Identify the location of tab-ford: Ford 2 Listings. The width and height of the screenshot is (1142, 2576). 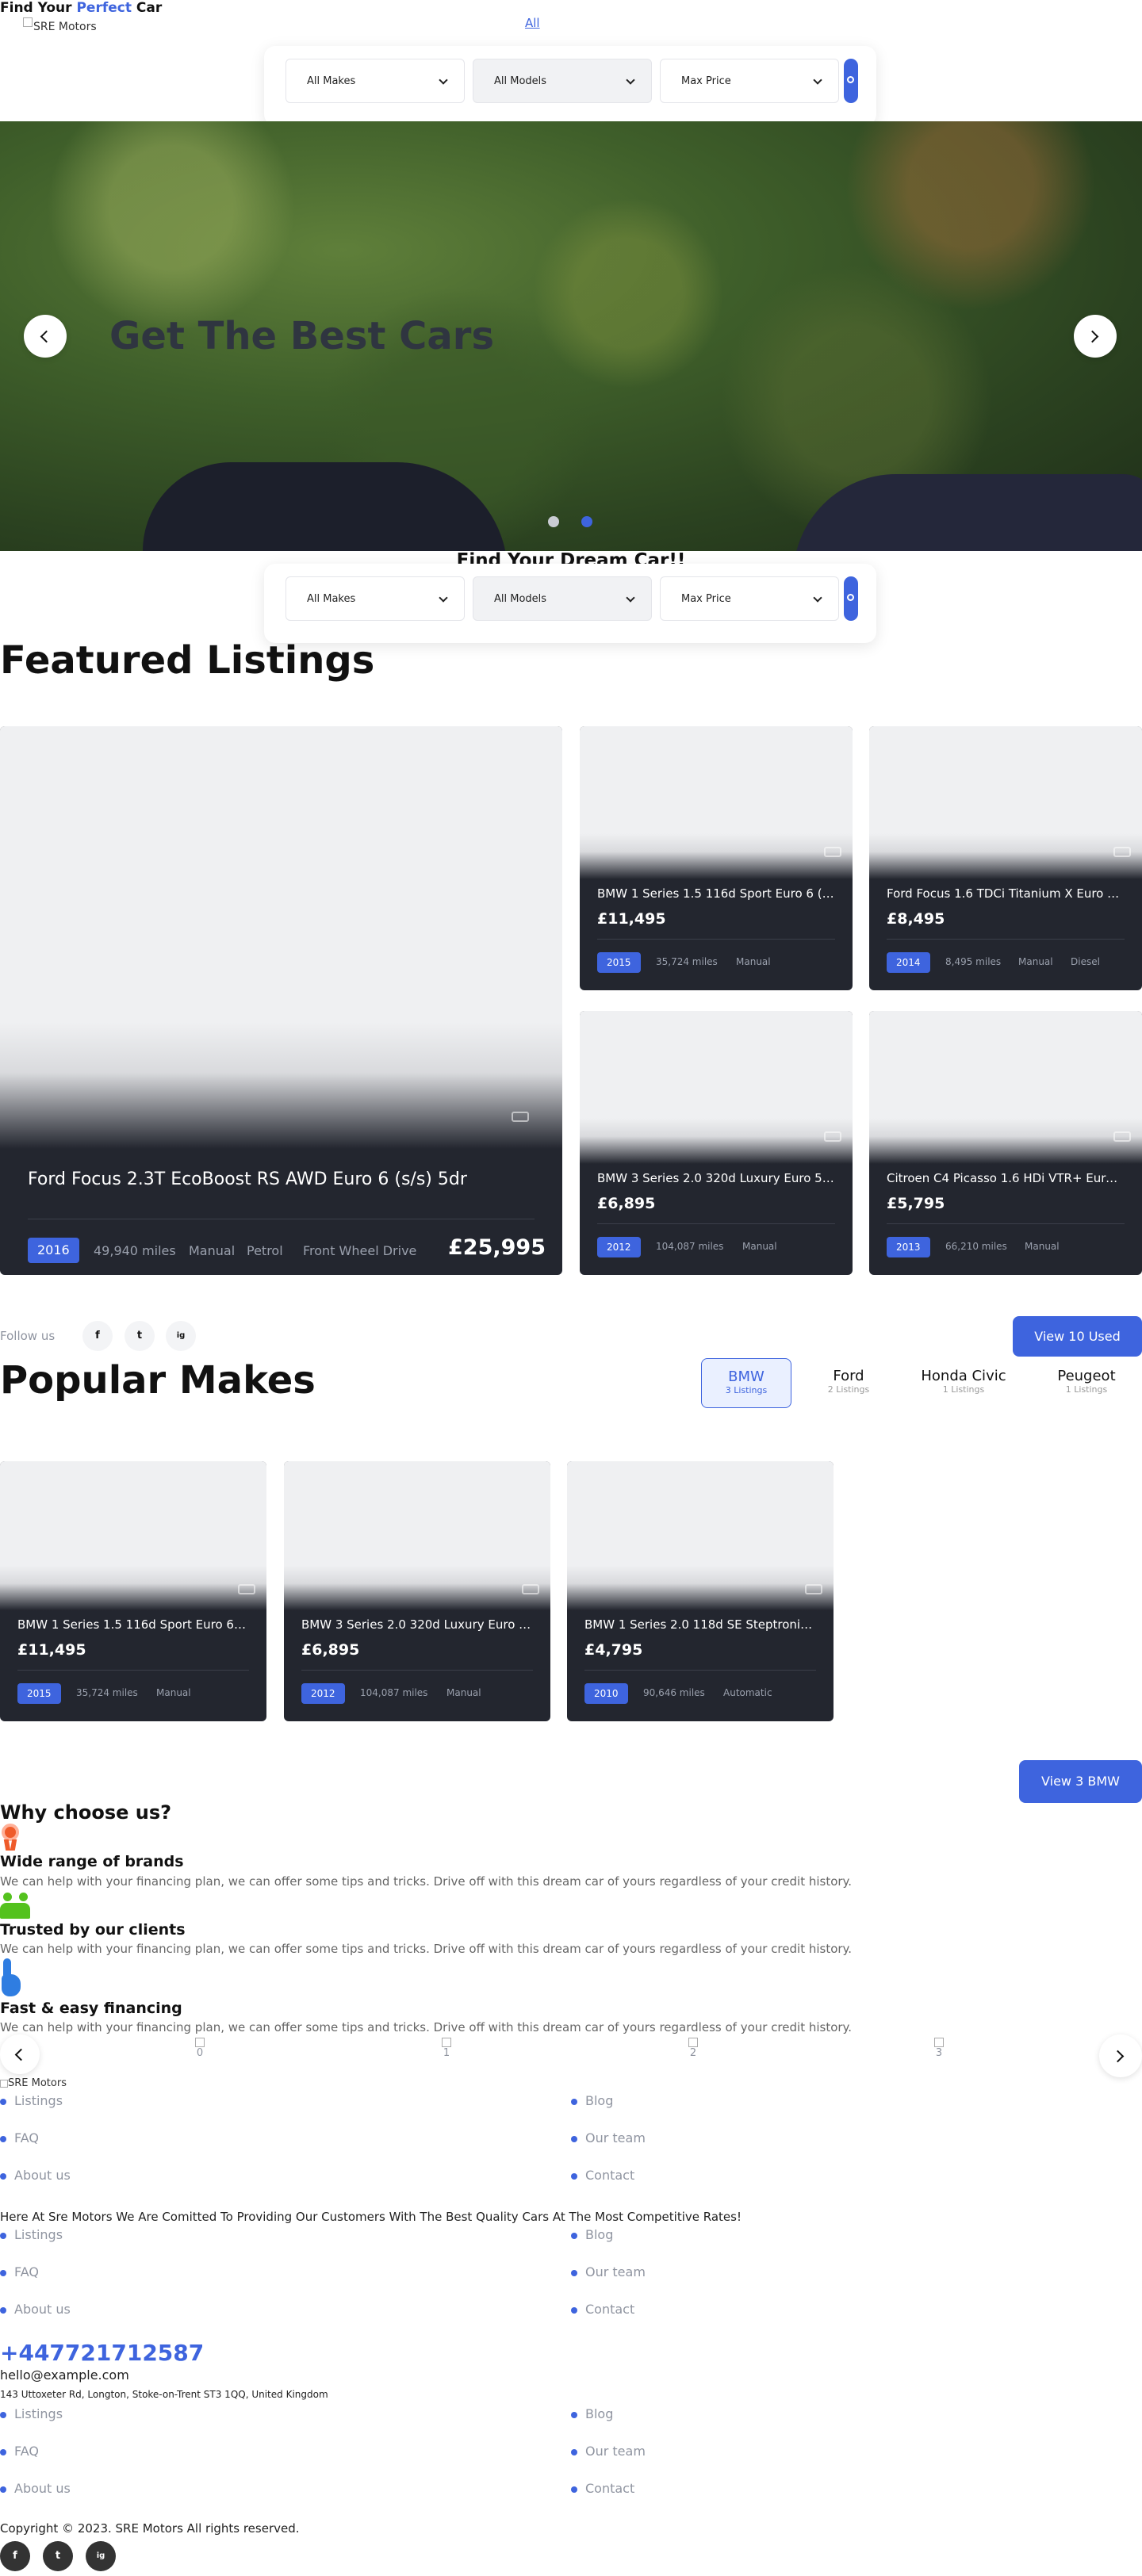
(848, 1383).